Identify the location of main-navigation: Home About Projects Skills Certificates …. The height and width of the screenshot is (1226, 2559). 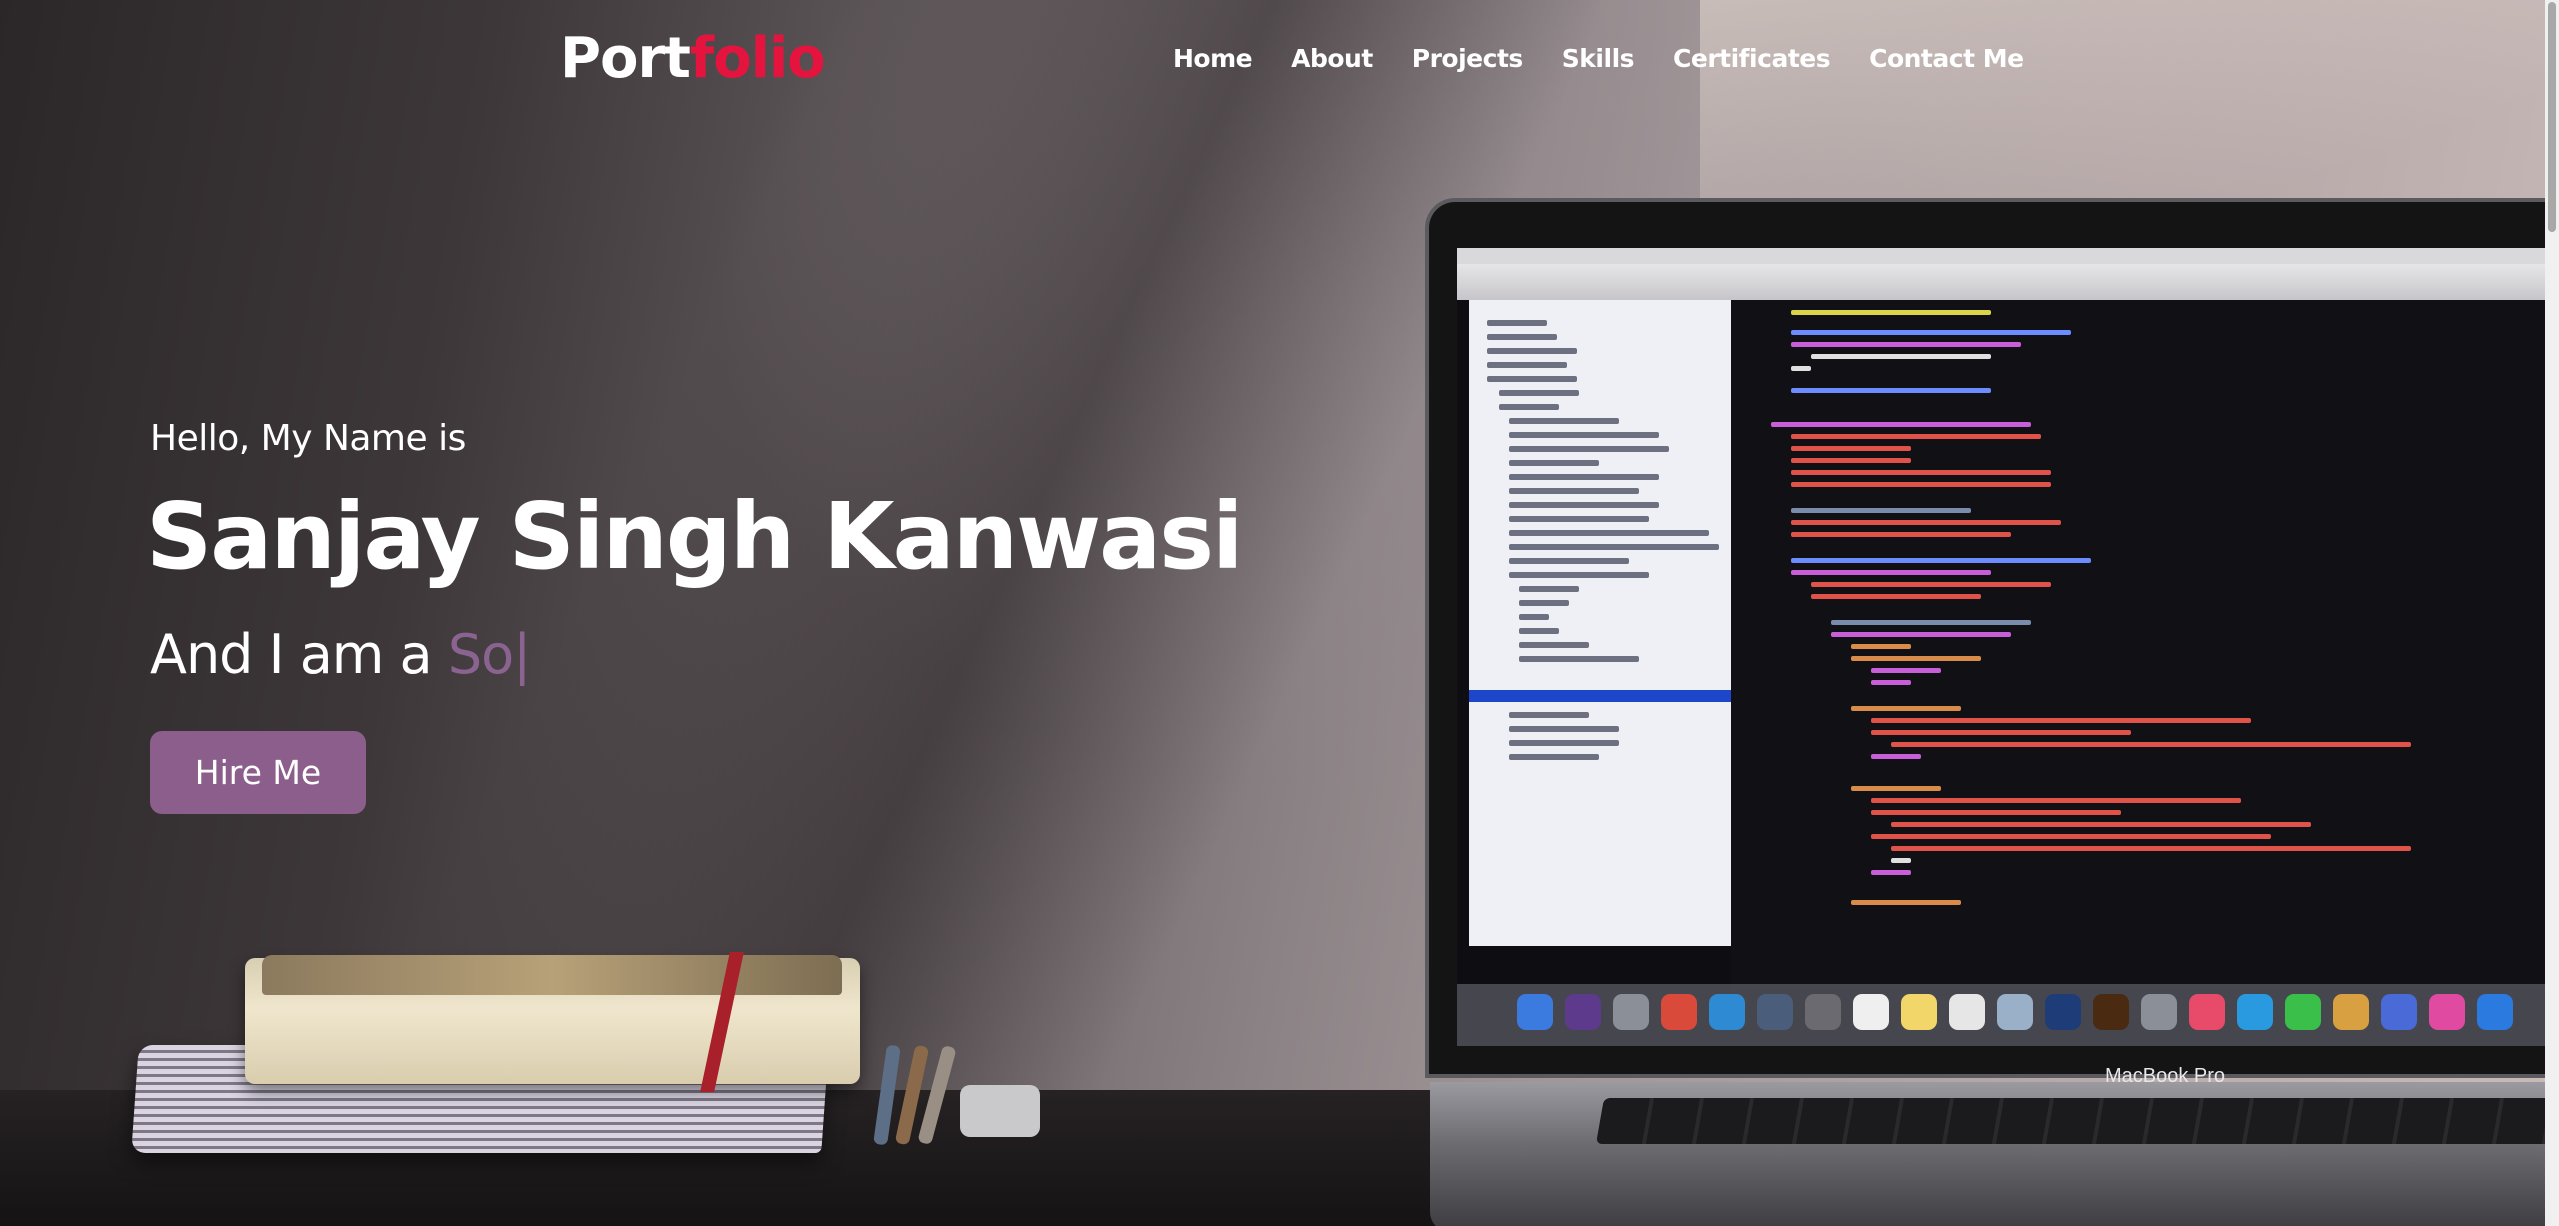
(1618, 58).